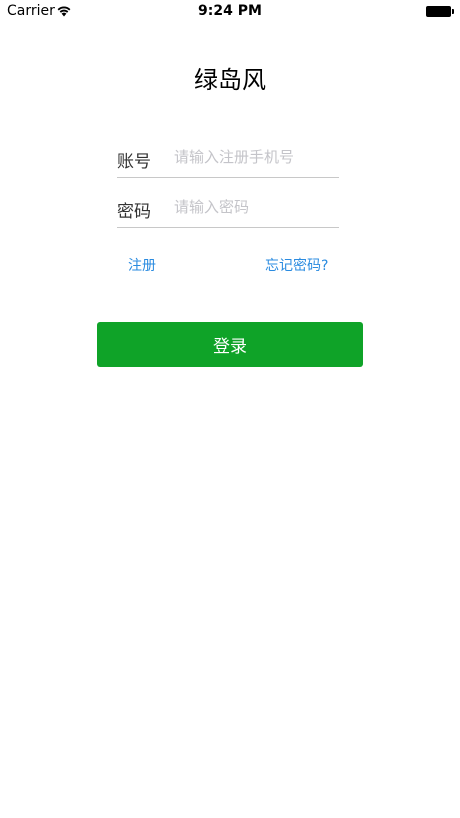  What do you see at coordinates (296, 265) in the screenshot?
I see `forgot-password-link: 忘记密码?` at bounding box center [296, 265].